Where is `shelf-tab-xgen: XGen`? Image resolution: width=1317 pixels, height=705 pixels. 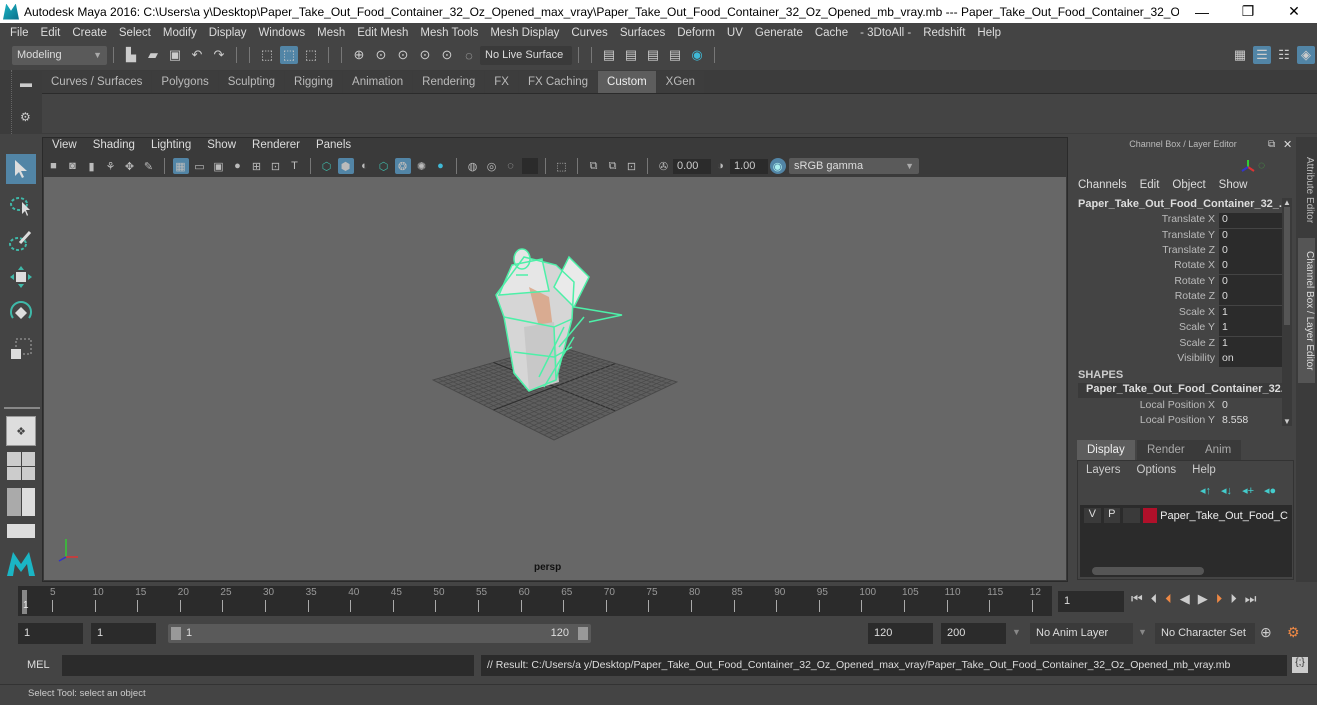
shelf-tab-xgen: XGen is located at coordinates (680, 82).